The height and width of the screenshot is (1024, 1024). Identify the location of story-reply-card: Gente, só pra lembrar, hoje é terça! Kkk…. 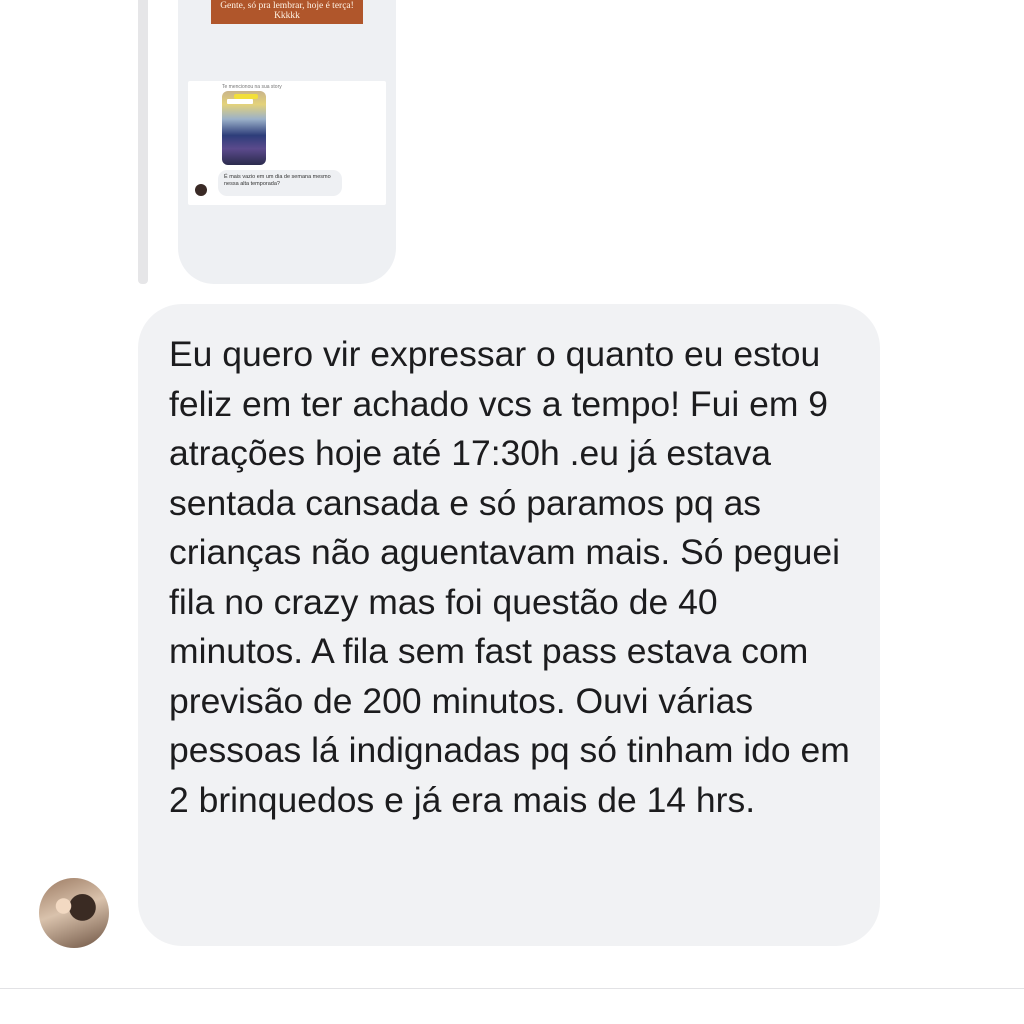
(287, 142).